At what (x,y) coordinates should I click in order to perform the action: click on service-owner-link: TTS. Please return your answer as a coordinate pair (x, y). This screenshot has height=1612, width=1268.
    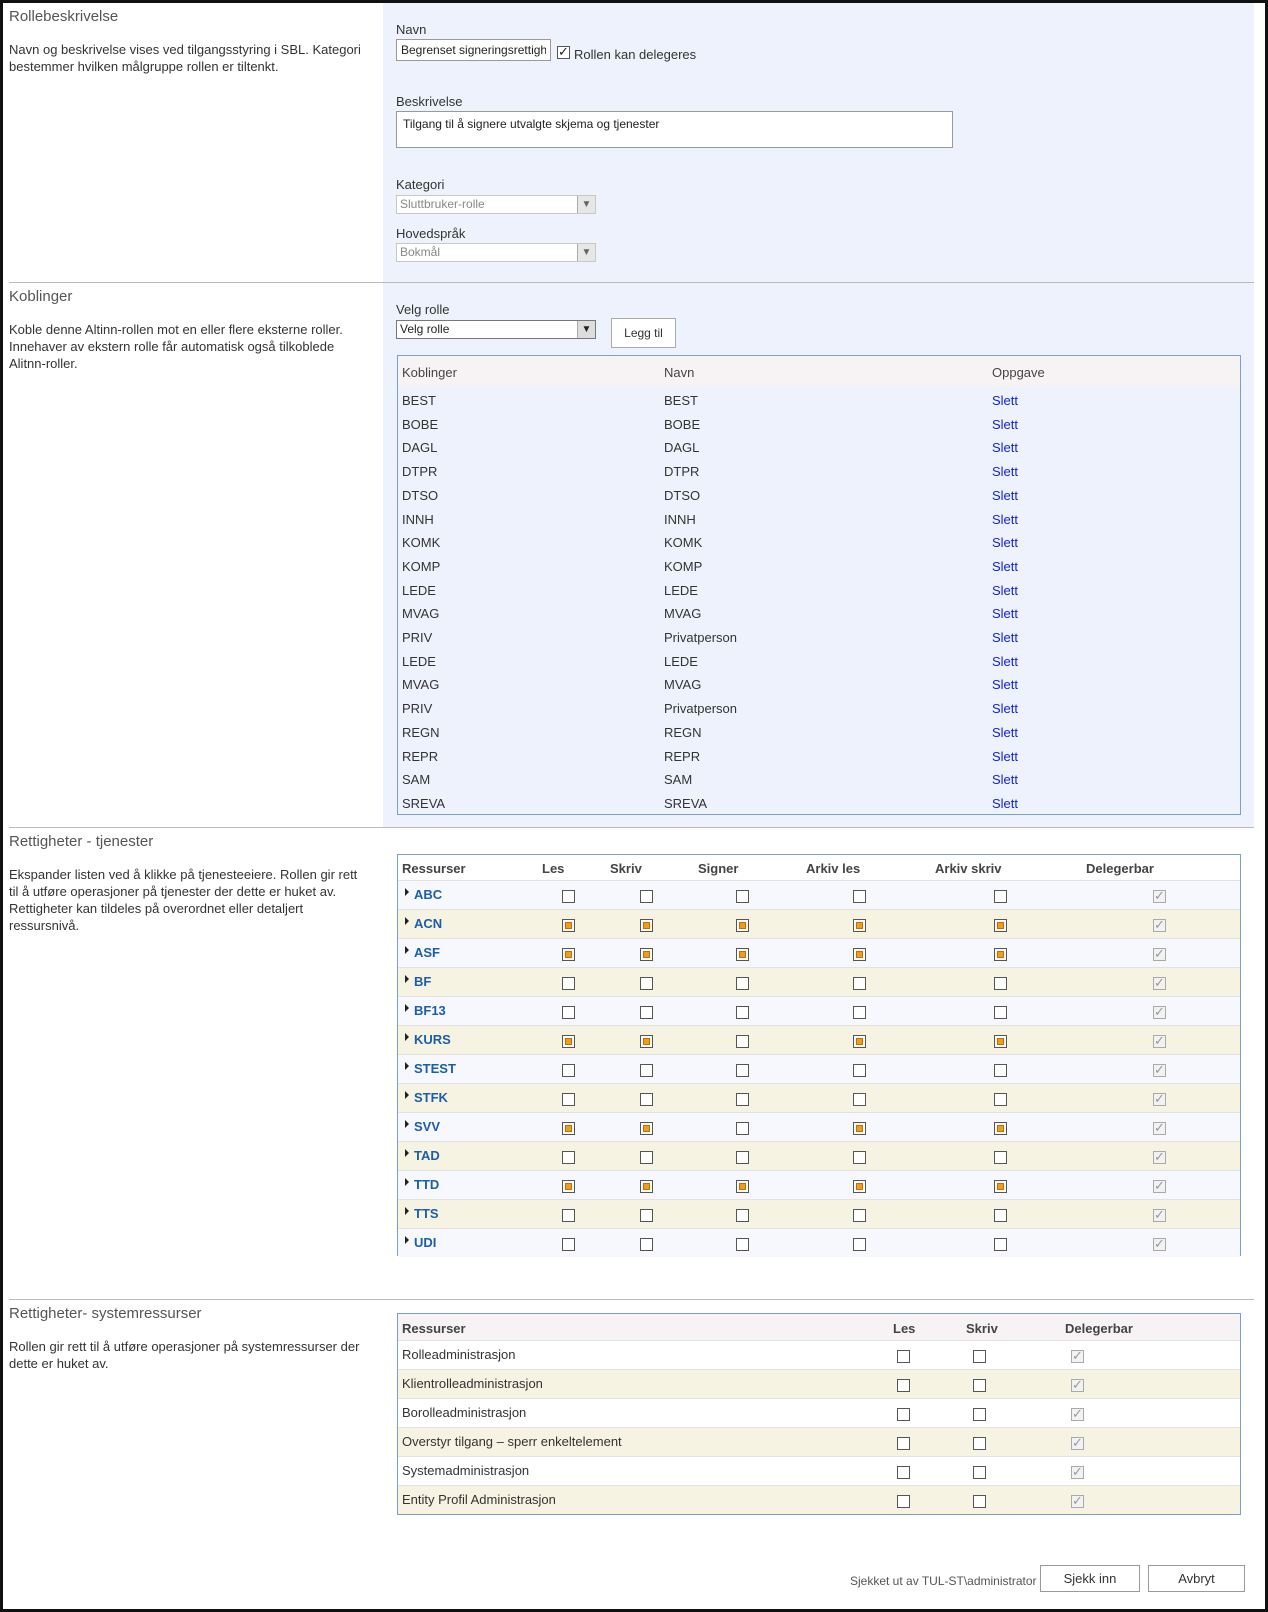
    Looking at the image, I should click on (426, 1213).